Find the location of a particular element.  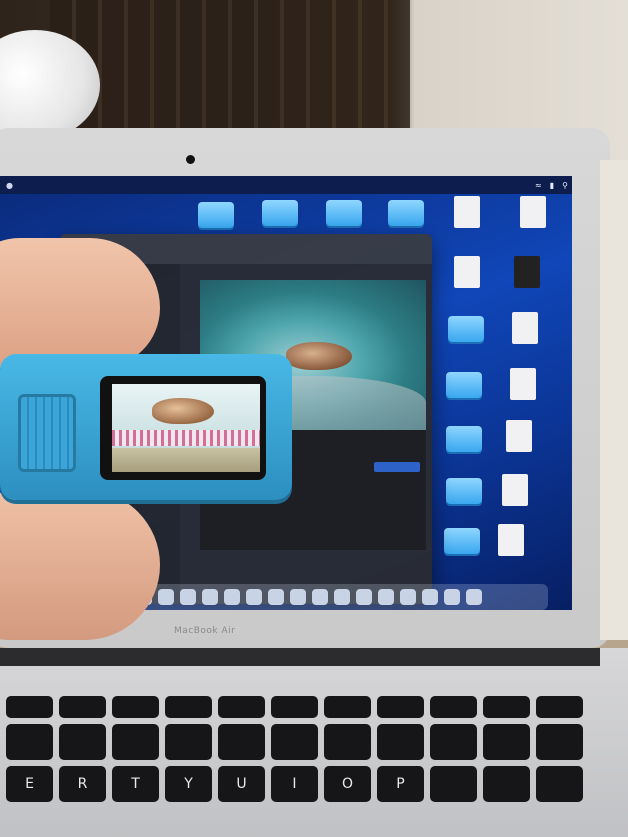

thumb is located at coordinates (80, 565).